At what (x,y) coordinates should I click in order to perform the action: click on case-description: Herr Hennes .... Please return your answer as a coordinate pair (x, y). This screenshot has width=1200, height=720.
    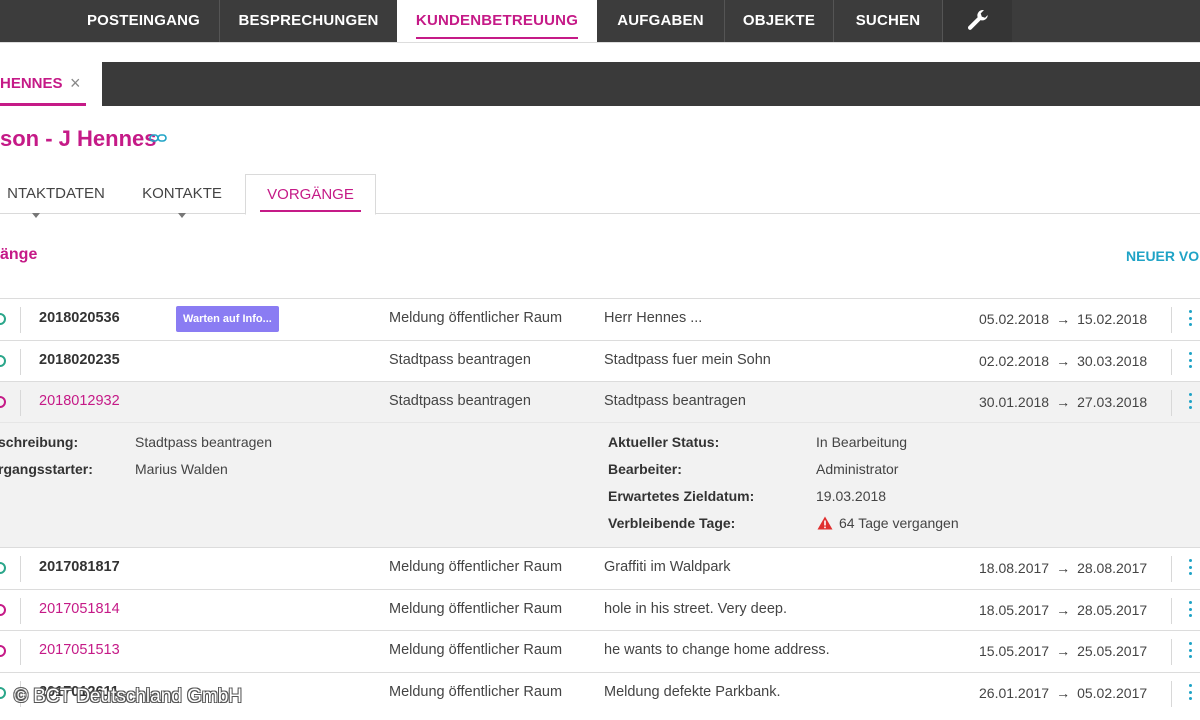
    Looking at the image, I should click on (653, 318).